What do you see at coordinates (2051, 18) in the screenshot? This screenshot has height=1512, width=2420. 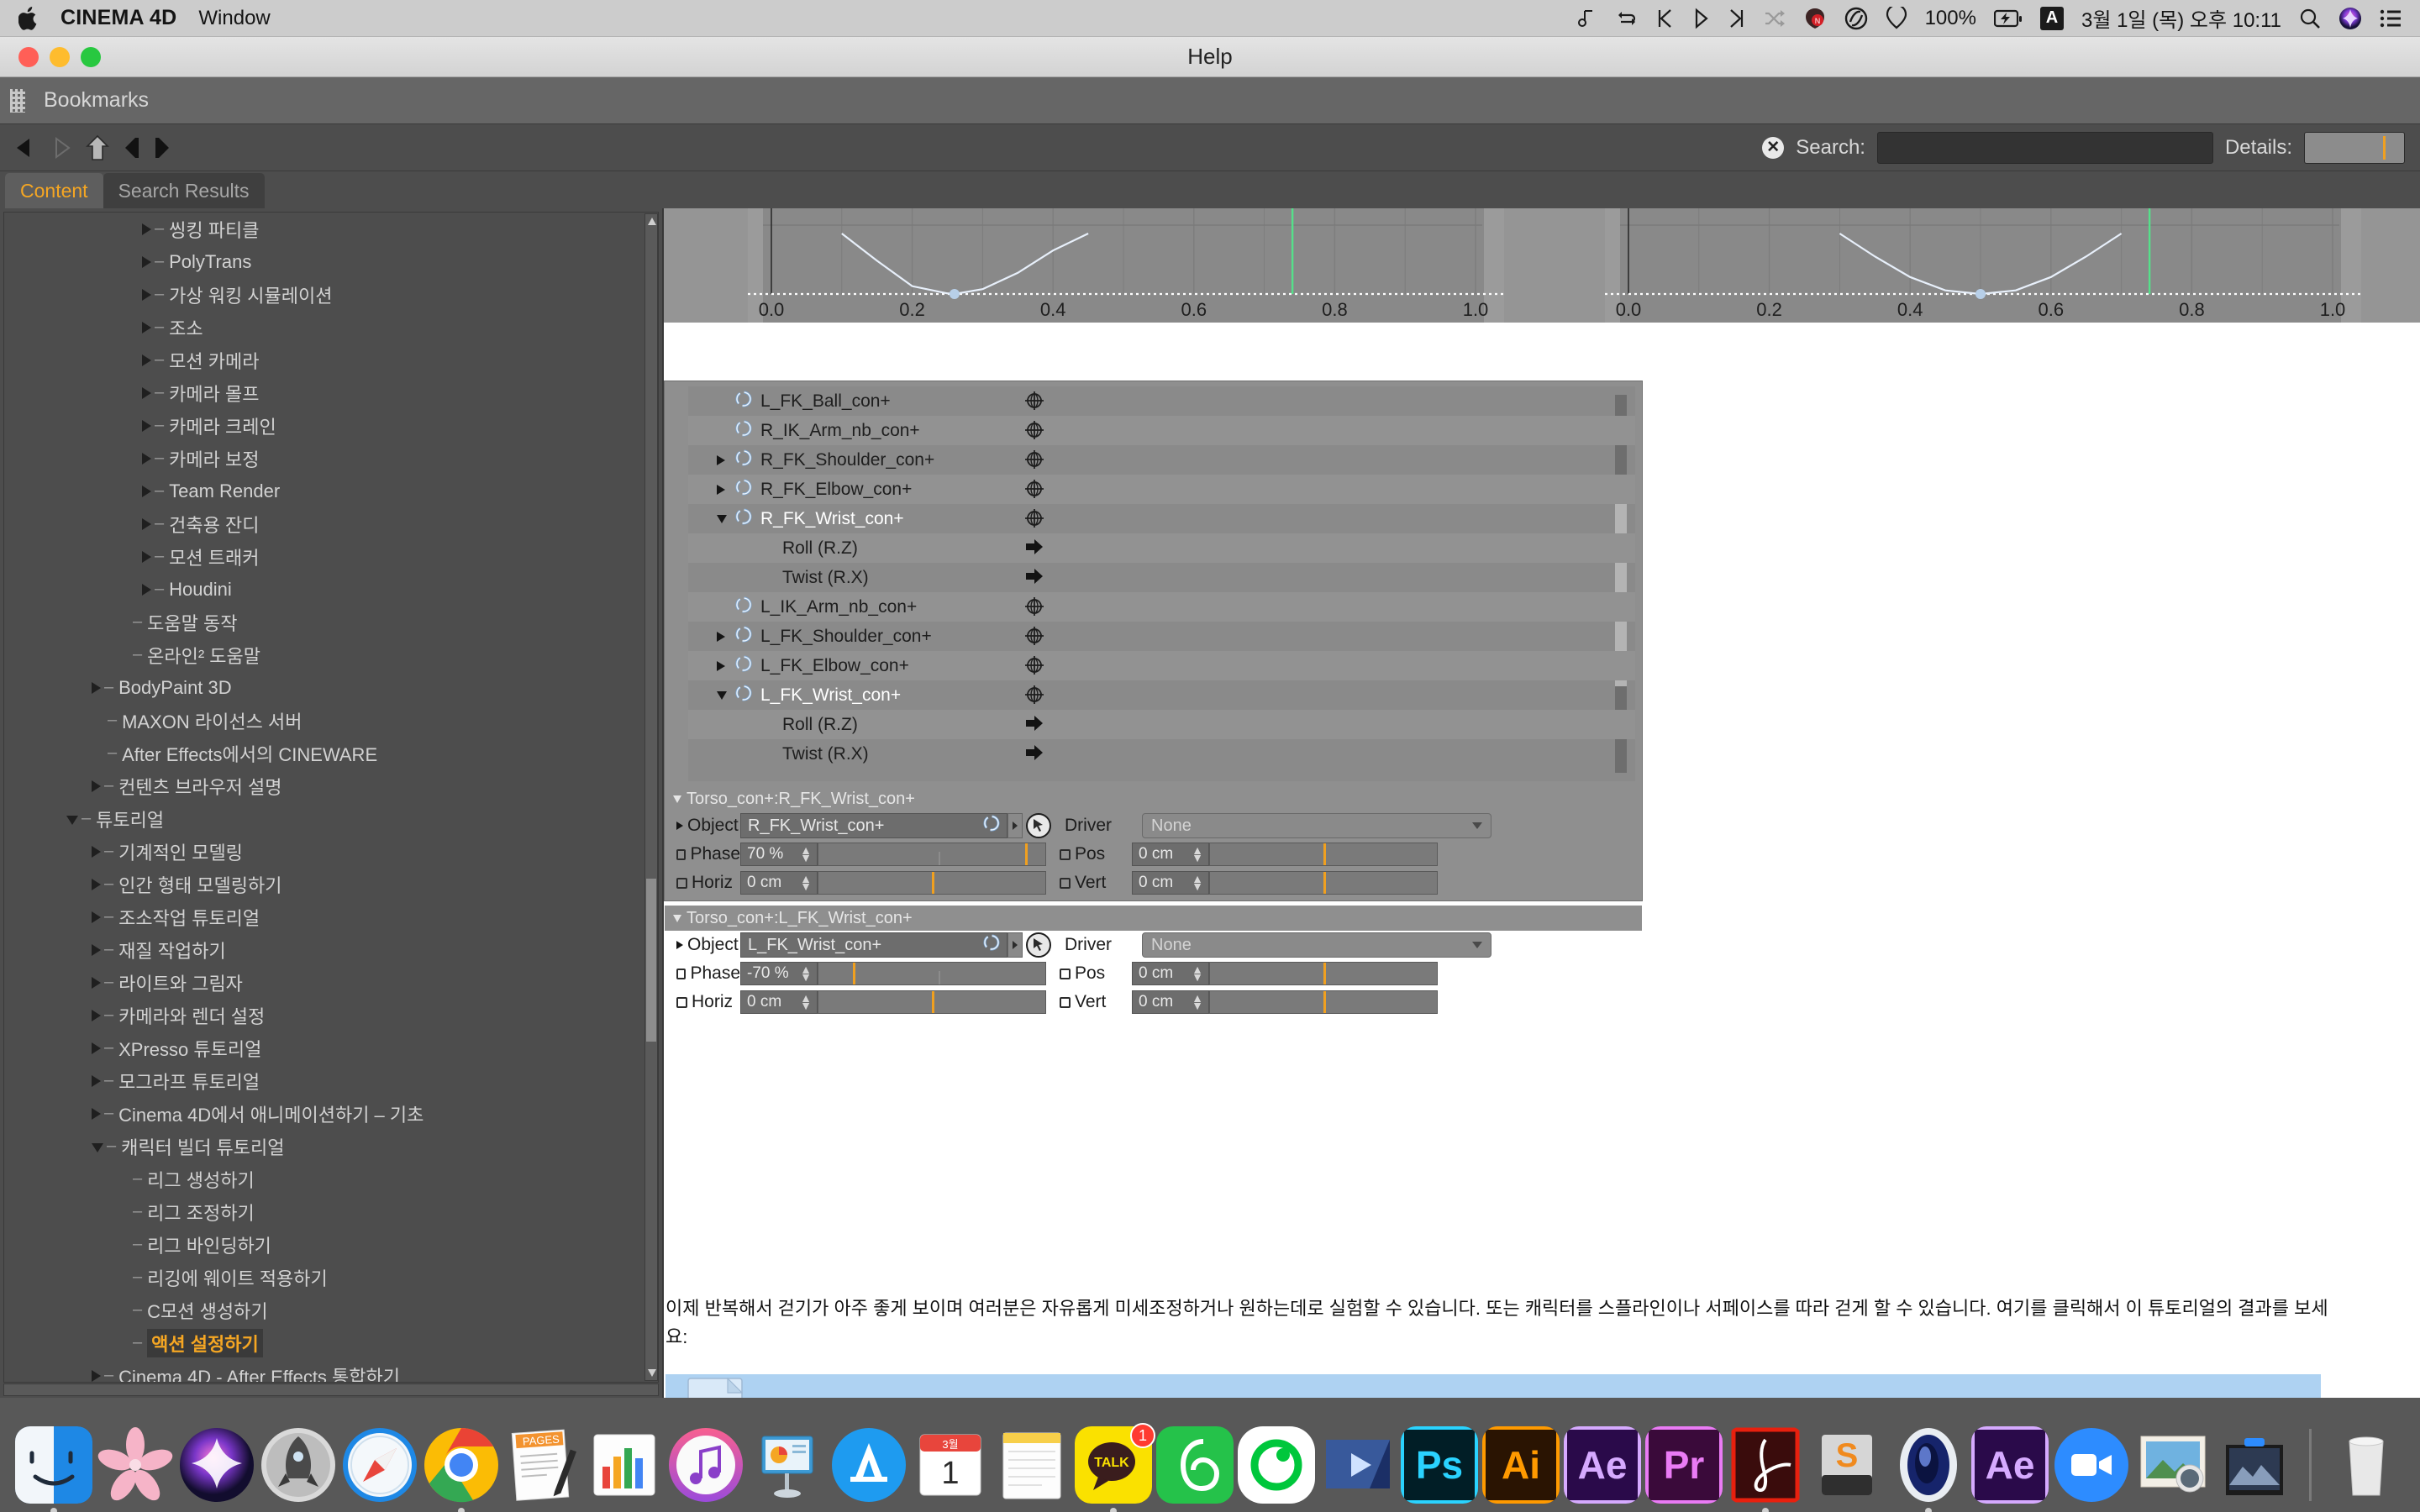 I see `input-source-badge: A` at bounding box center [2051, 18].